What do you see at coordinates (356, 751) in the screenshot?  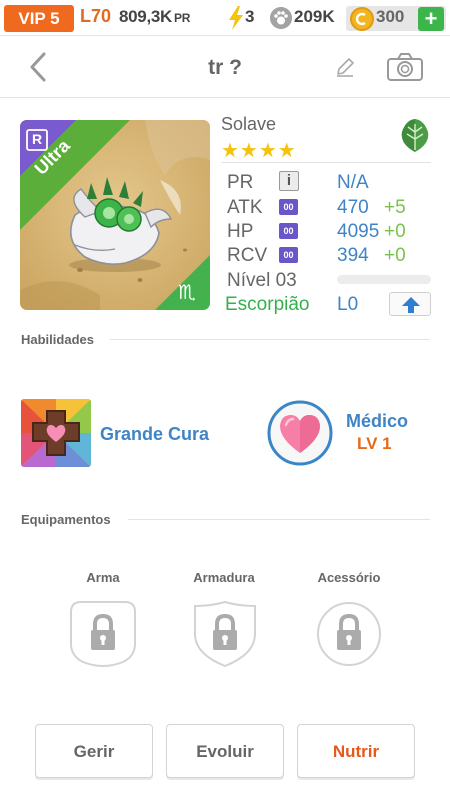 I see `feed-button: Nutrir` at bounding box center [356, 751].